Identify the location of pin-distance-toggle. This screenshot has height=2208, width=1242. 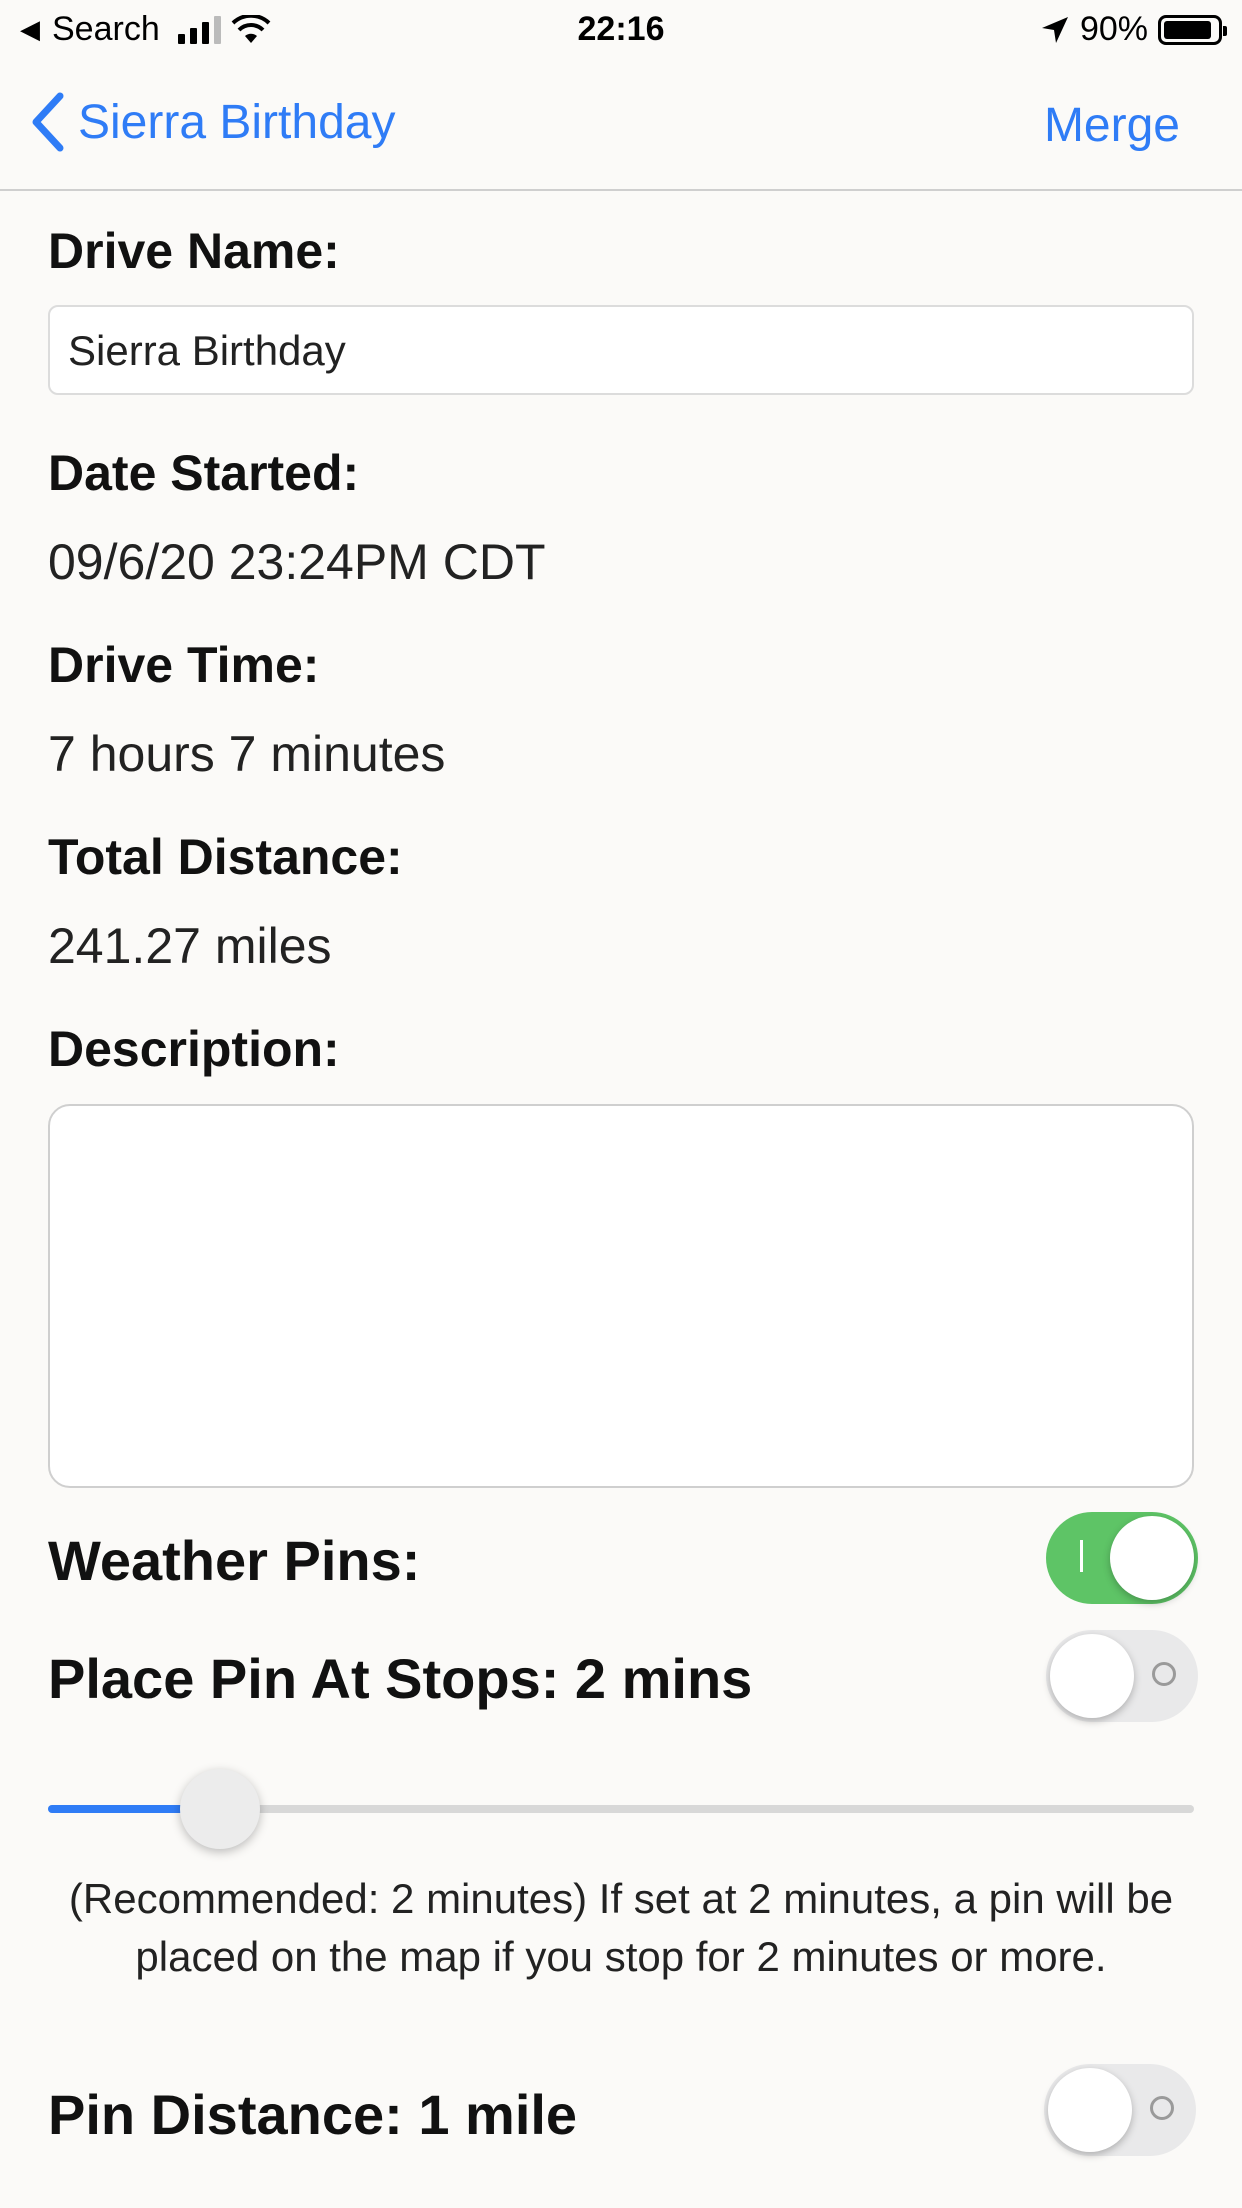
(1120, 2110).